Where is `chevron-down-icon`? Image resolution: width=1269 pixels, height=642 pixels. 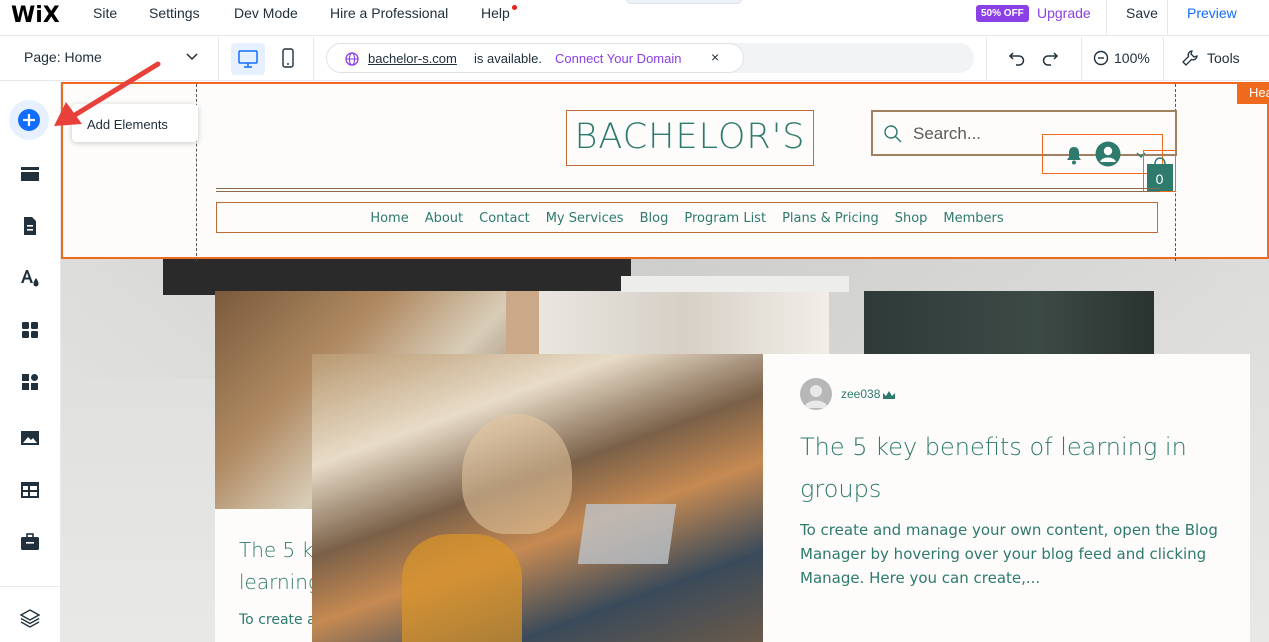 chevron-down-icon is located at coordinates (192, 57).